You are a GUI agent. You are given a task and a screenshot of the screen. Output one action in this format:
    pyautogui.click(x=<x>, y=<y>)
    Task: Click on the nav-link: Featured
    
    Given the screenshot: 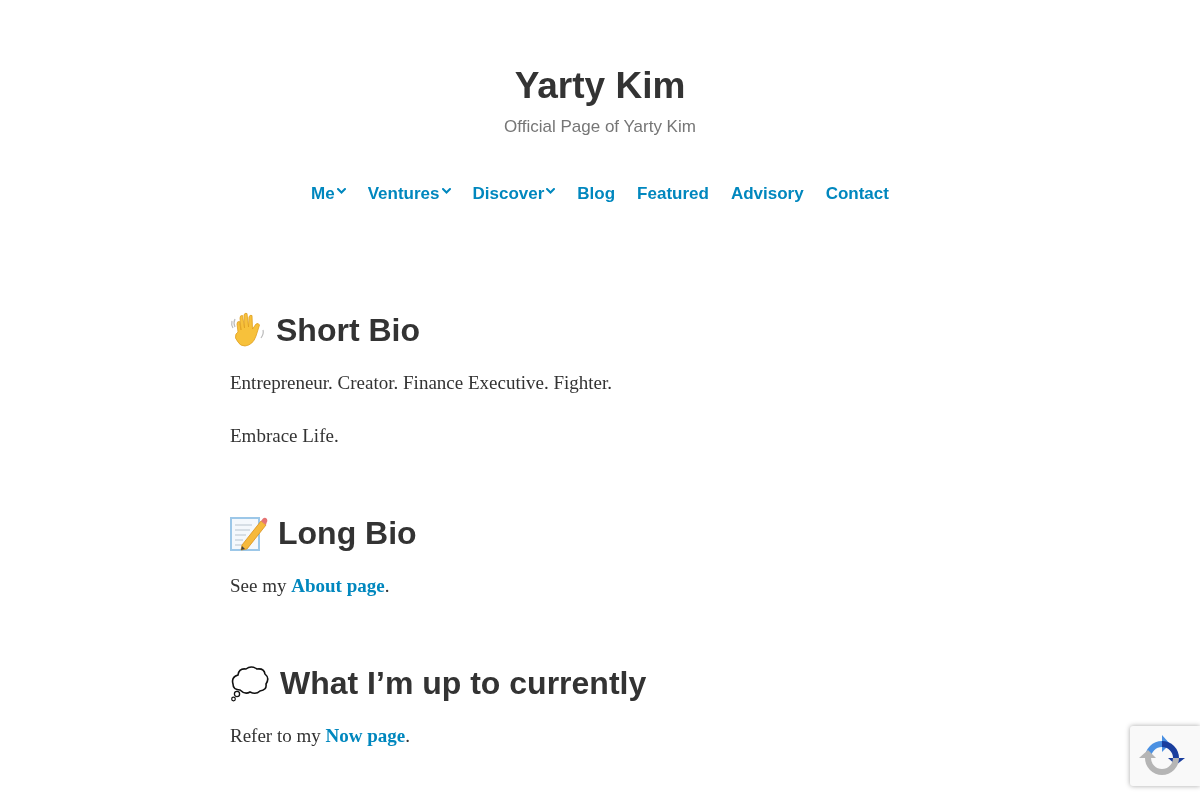 What is the action you would take?
    pyautogui.click(x=673, y=194)
    